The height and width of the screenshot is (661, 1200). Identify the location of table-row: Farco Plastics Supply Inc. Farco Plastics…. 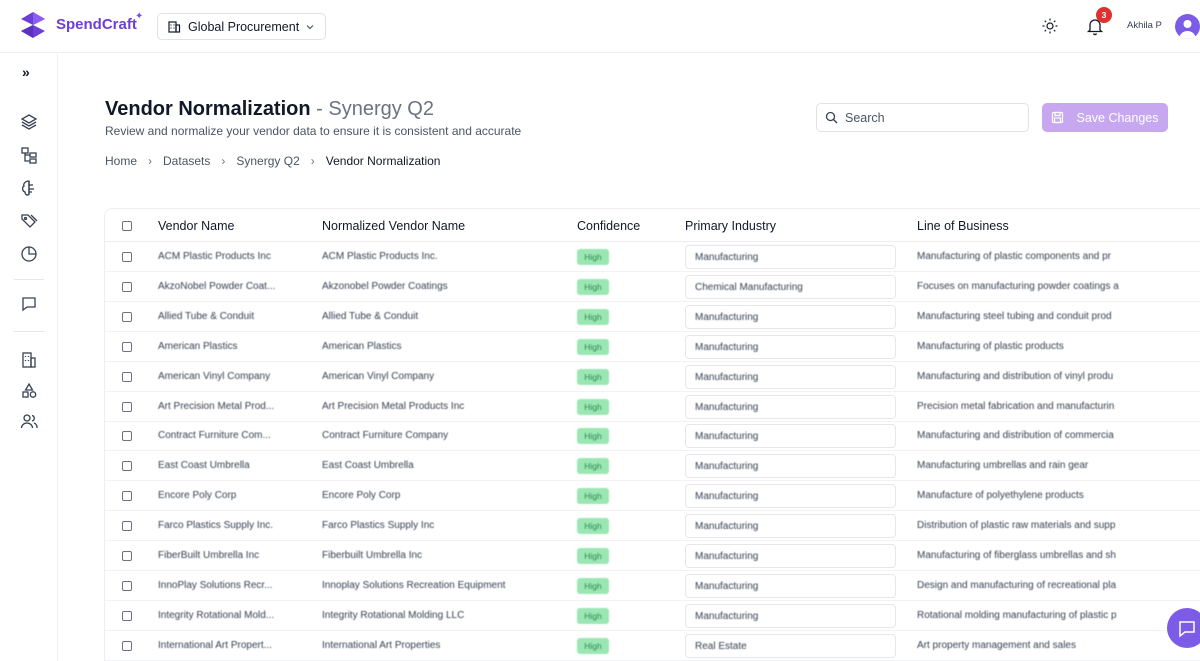
(652, 526).